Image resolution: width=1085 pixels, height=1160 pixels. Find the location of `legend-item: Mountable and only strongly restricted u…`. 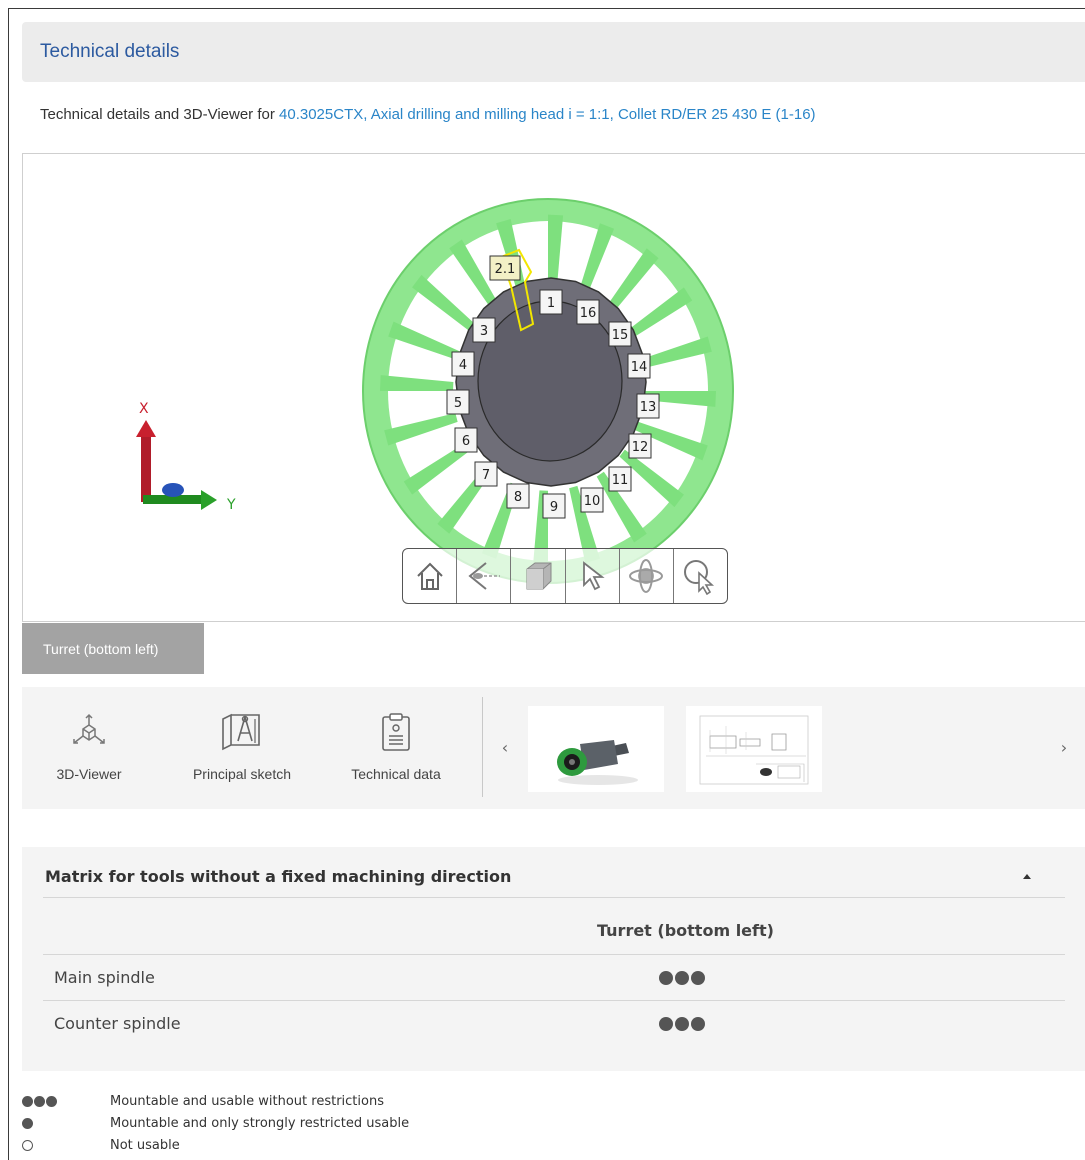

legend-item: Mountable and only strongly restricted u… is located at coordinates (215, 1123).